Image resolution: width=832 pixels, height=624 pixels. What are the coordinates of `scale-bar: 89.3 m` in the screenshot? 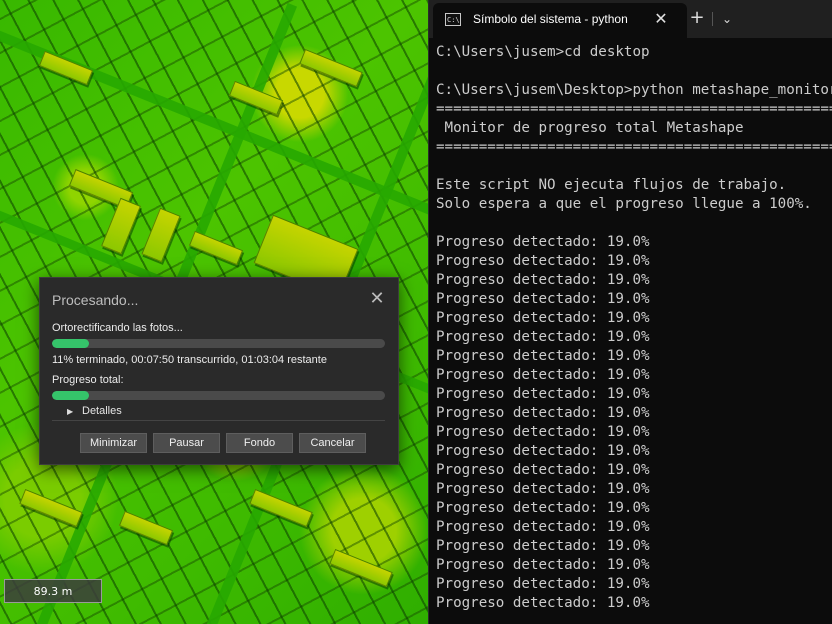 It's located at (53, 591).